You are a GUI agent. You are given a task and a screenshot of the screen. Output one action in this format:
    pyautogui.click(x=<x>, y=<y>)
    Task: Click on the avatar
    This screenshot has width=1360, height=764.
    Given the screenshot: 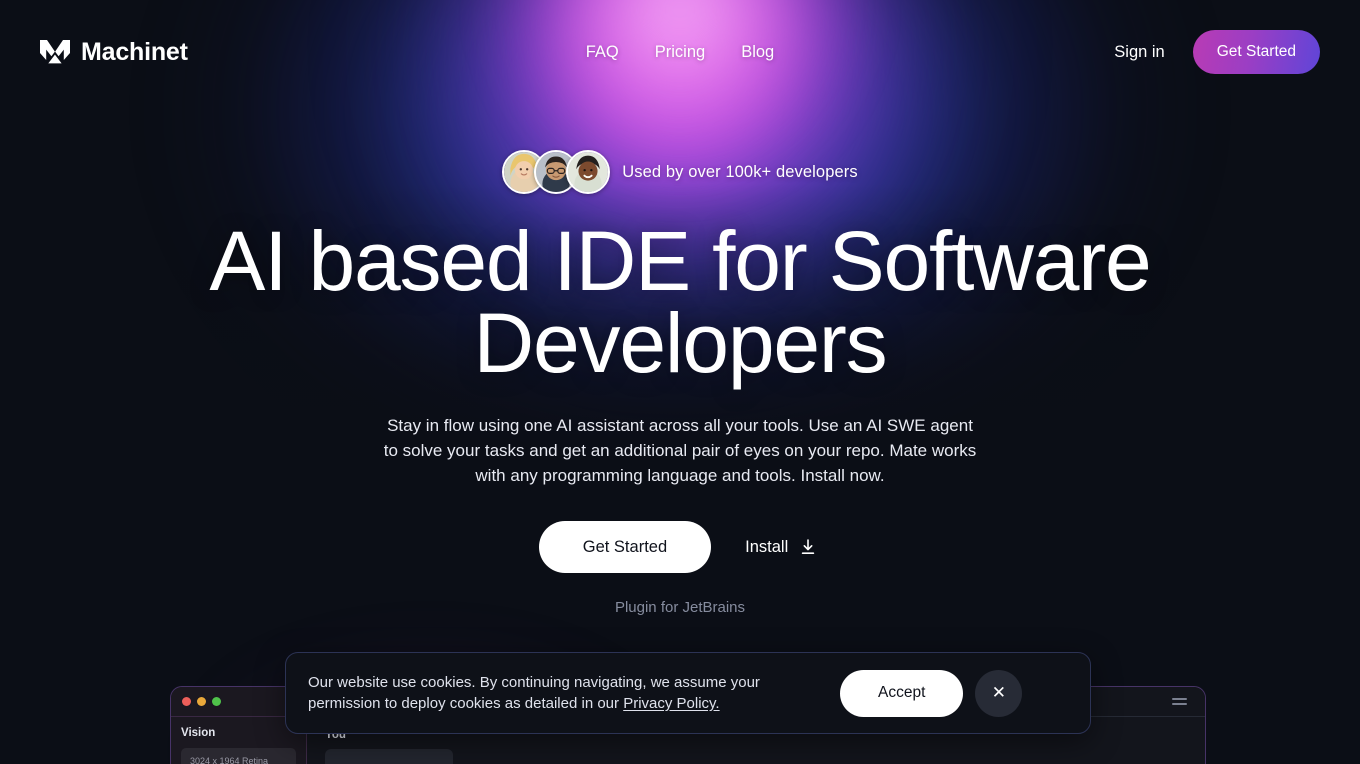 What is the action you would take?
    pyautogui.click(x=588, y=172)
    